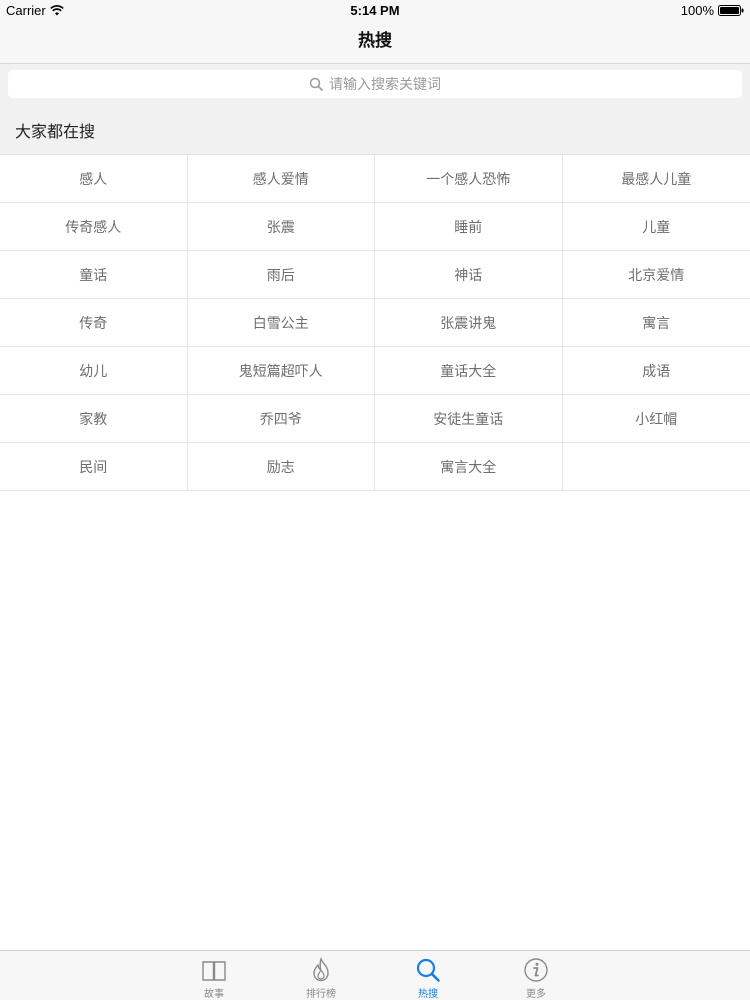 The image size is (750, 1000). I want to click on tab-ranking: 排行榜, so click(321, 975).